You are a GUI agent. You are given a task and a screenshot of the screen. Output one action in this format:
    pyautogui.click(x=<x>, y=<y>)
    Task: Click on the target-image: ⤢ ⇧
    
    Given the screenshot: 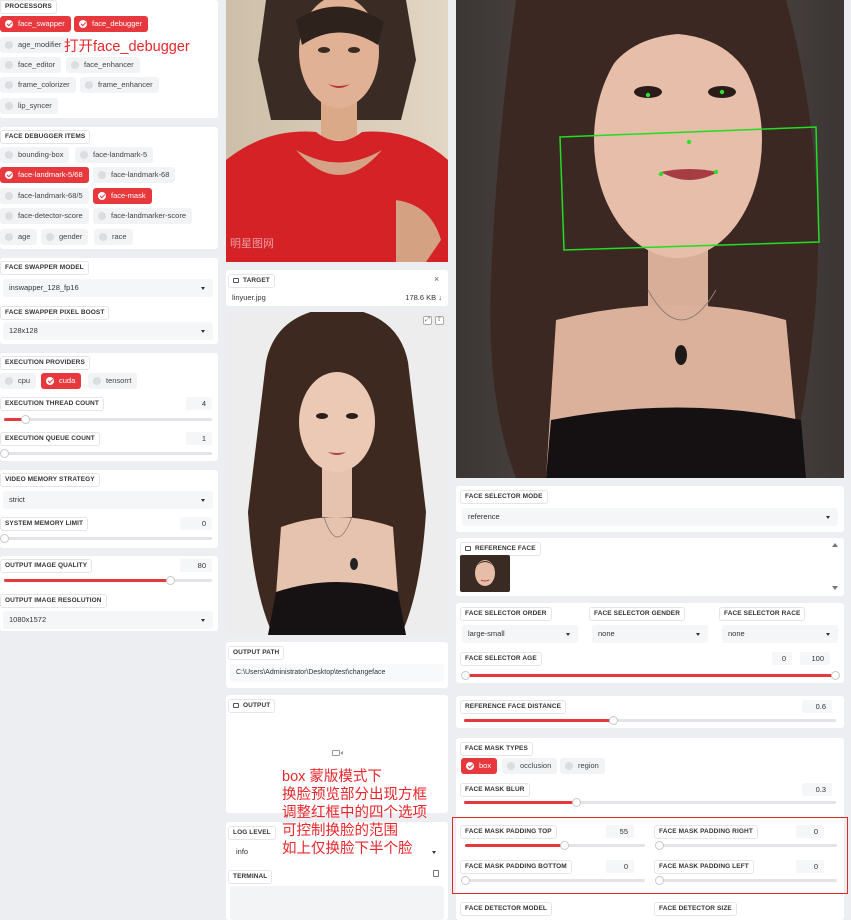 What is the action you would take?
    pyautogui.click(x=337, y=473)
    